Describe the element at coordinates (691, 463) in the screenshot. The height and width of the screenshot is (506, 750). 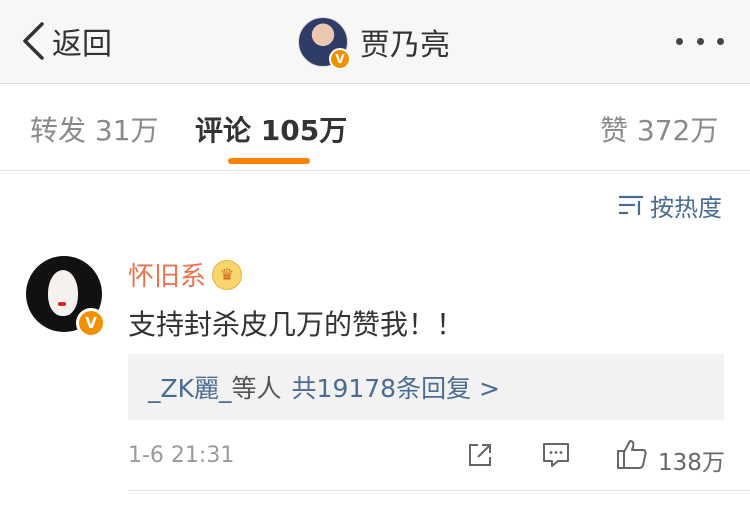
I see `like-count: 138万` at that location.